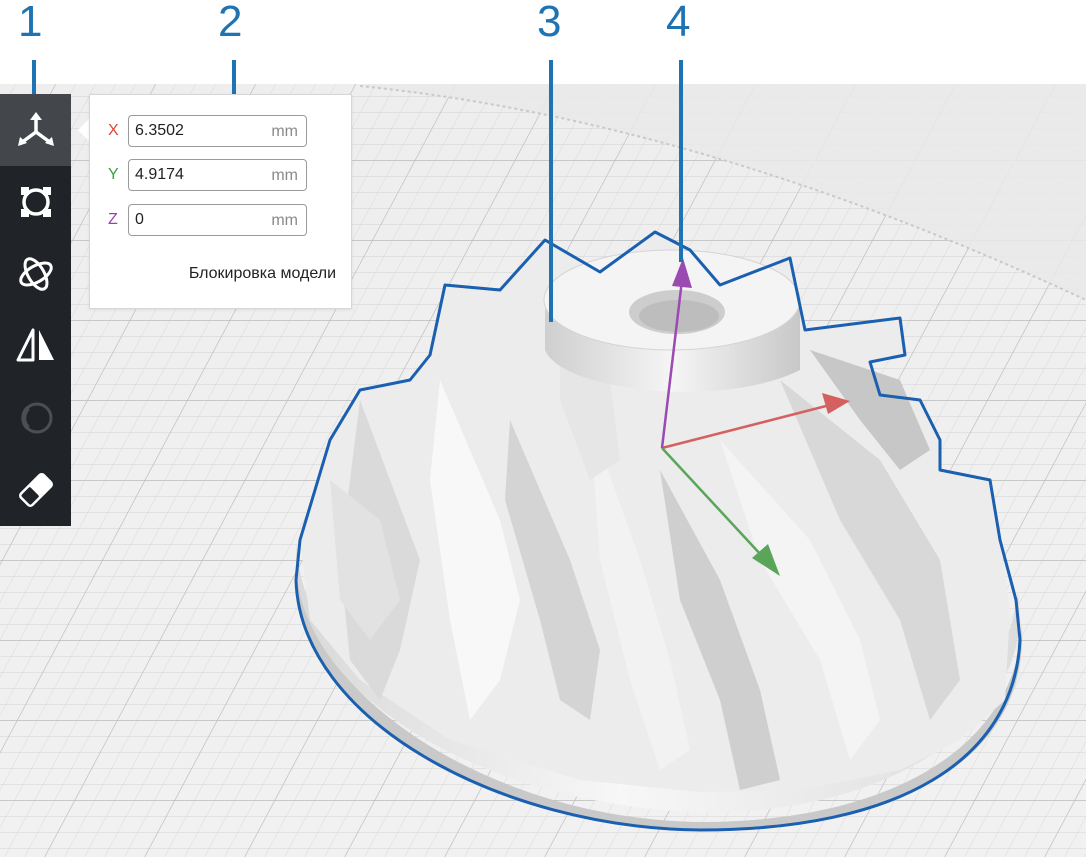 The height and width of the screenshot is (857, 1086). I want to click on y-position-input, so click(195, 175).